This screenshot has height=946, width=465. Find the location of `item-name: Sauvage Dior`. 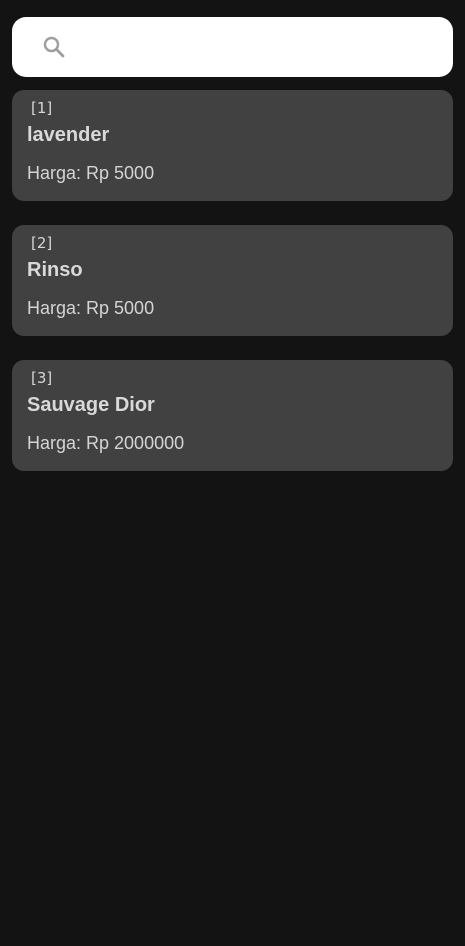

item-name: Sauvage Dior is located at coordinates (91, 405).